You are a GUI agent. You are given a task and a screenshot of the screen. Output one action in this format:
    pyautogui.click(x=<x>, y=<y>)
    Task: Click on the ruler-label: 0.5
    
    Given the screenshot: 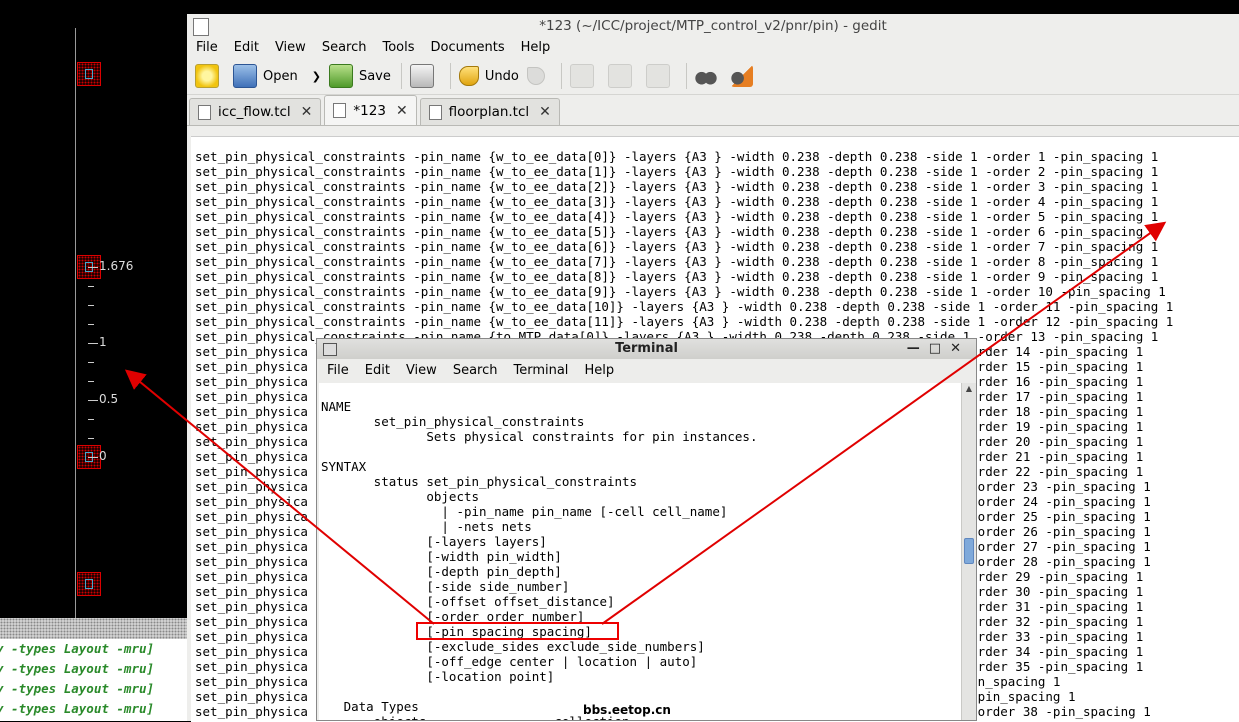 What is the action you would take?
    pyautogui.click(x=109, y=399)
    